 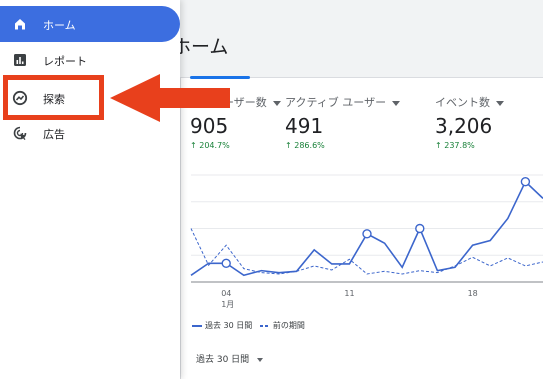 I want to click on bar-chart-icon, so click(x=20, y=60).